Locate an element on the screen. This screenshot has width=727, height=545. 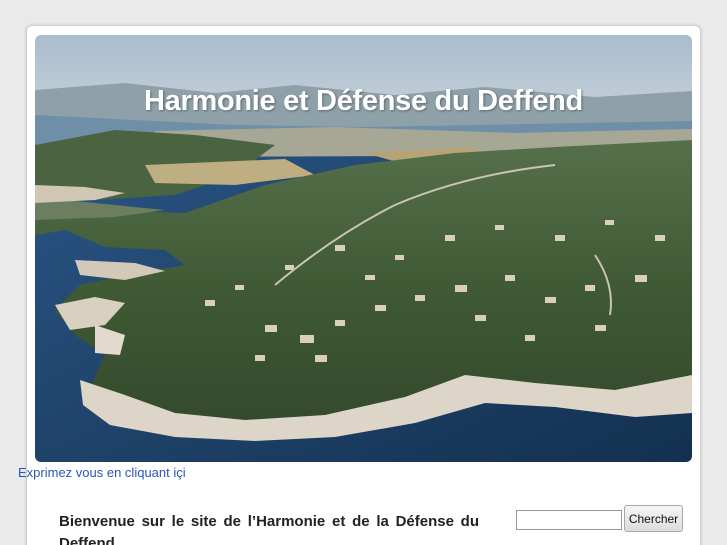
search-button: Chercher is located at coordinates (653, 518).